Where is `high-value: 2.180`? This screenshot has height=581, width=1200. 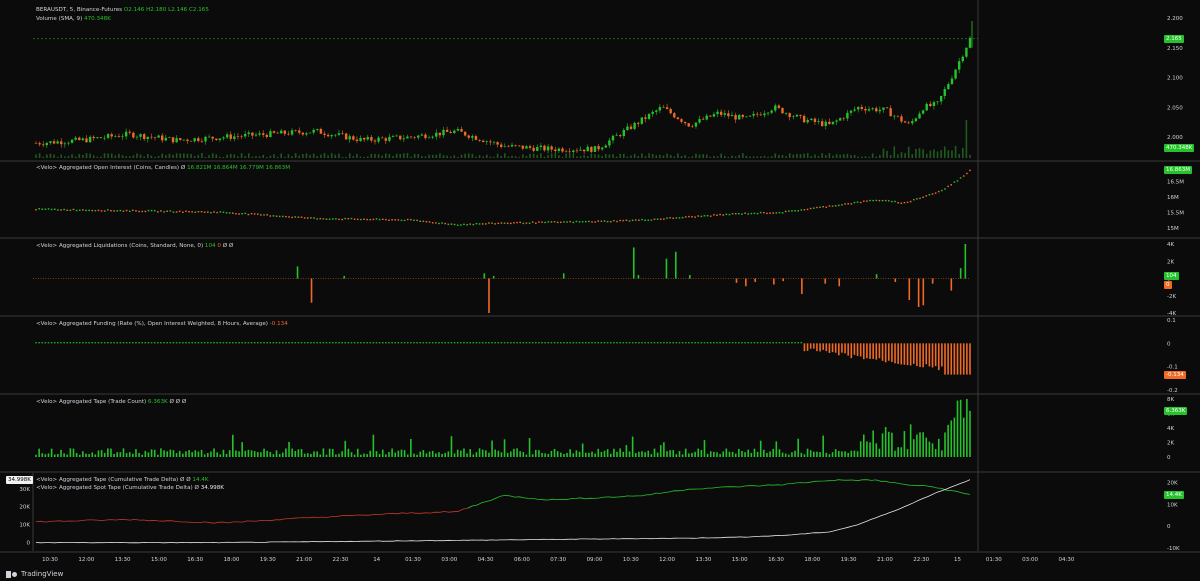 high-value: 2.180 is located at coordinates (158, 10).